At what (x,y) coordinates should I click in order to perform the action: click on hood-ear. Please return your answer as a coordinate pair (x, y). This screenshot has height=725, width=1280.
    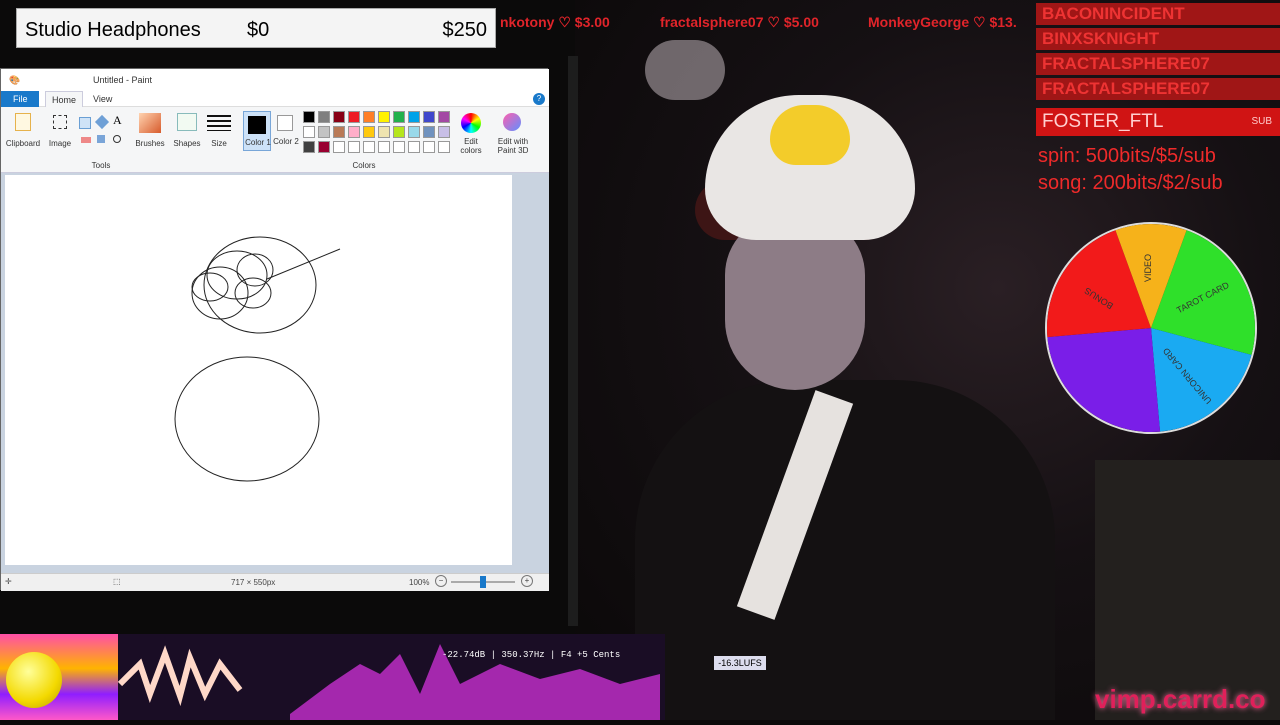
    Looking at the image, I should click on (685, 70).